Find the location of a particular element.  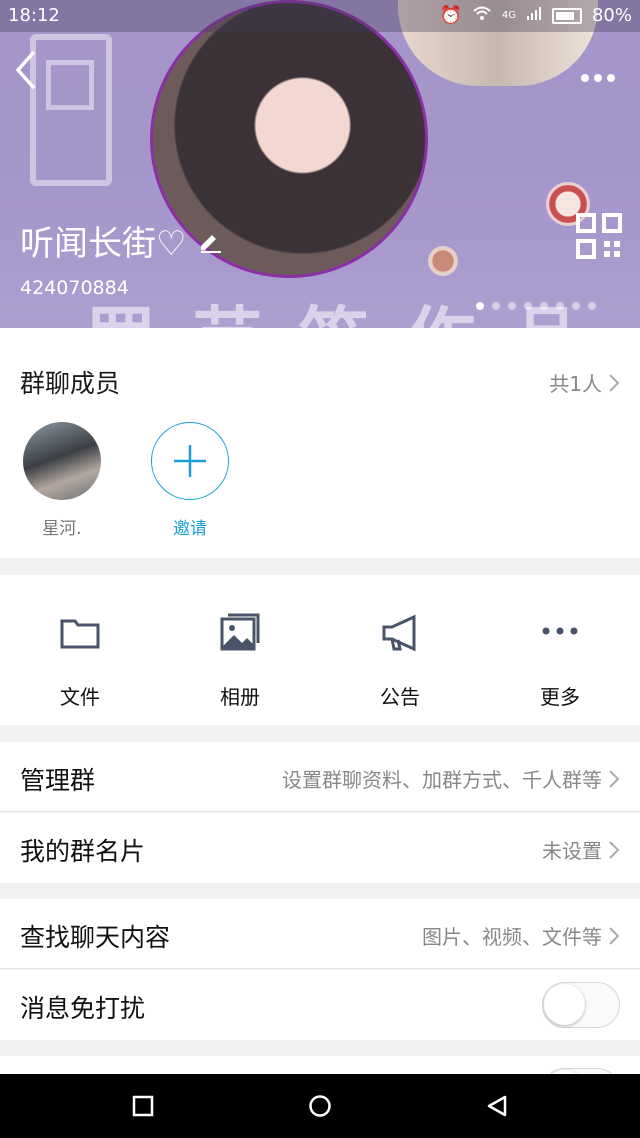

battery-icon is located at coordinates (566, 15).